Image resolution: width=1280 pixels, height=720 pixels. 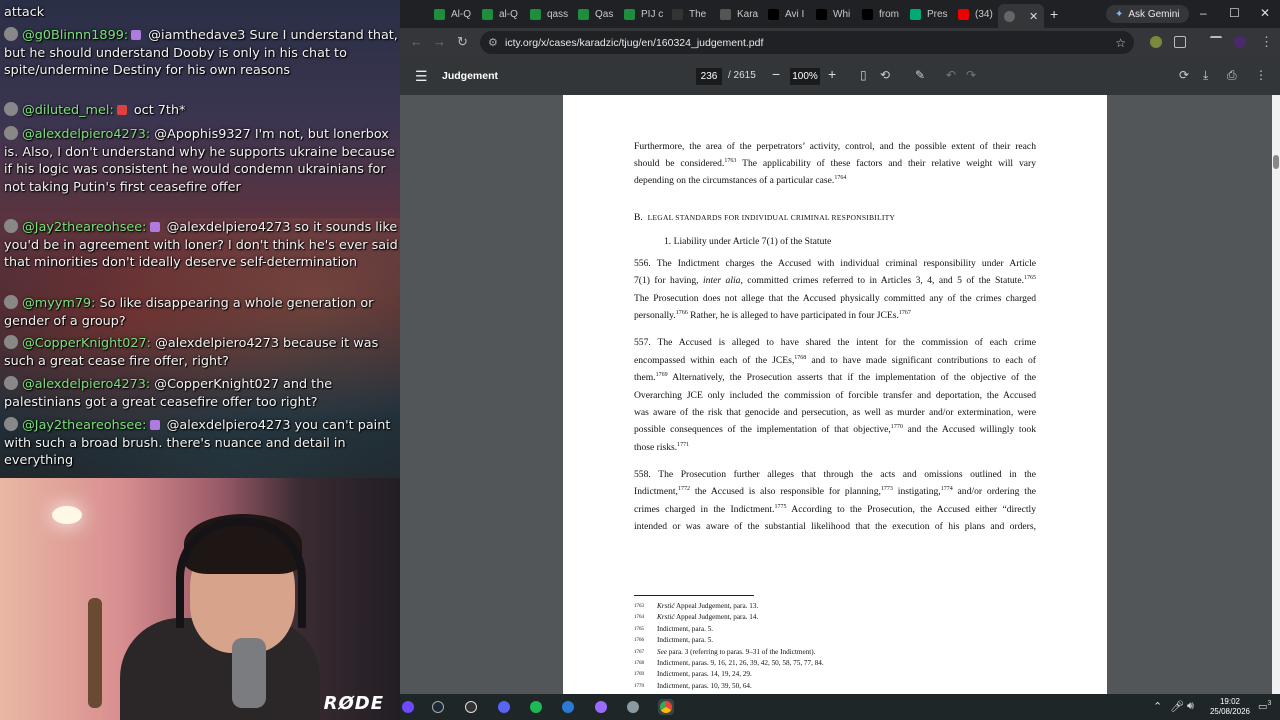 I want to click on browser-tab: Al-Q, so click(x=451, y=14).